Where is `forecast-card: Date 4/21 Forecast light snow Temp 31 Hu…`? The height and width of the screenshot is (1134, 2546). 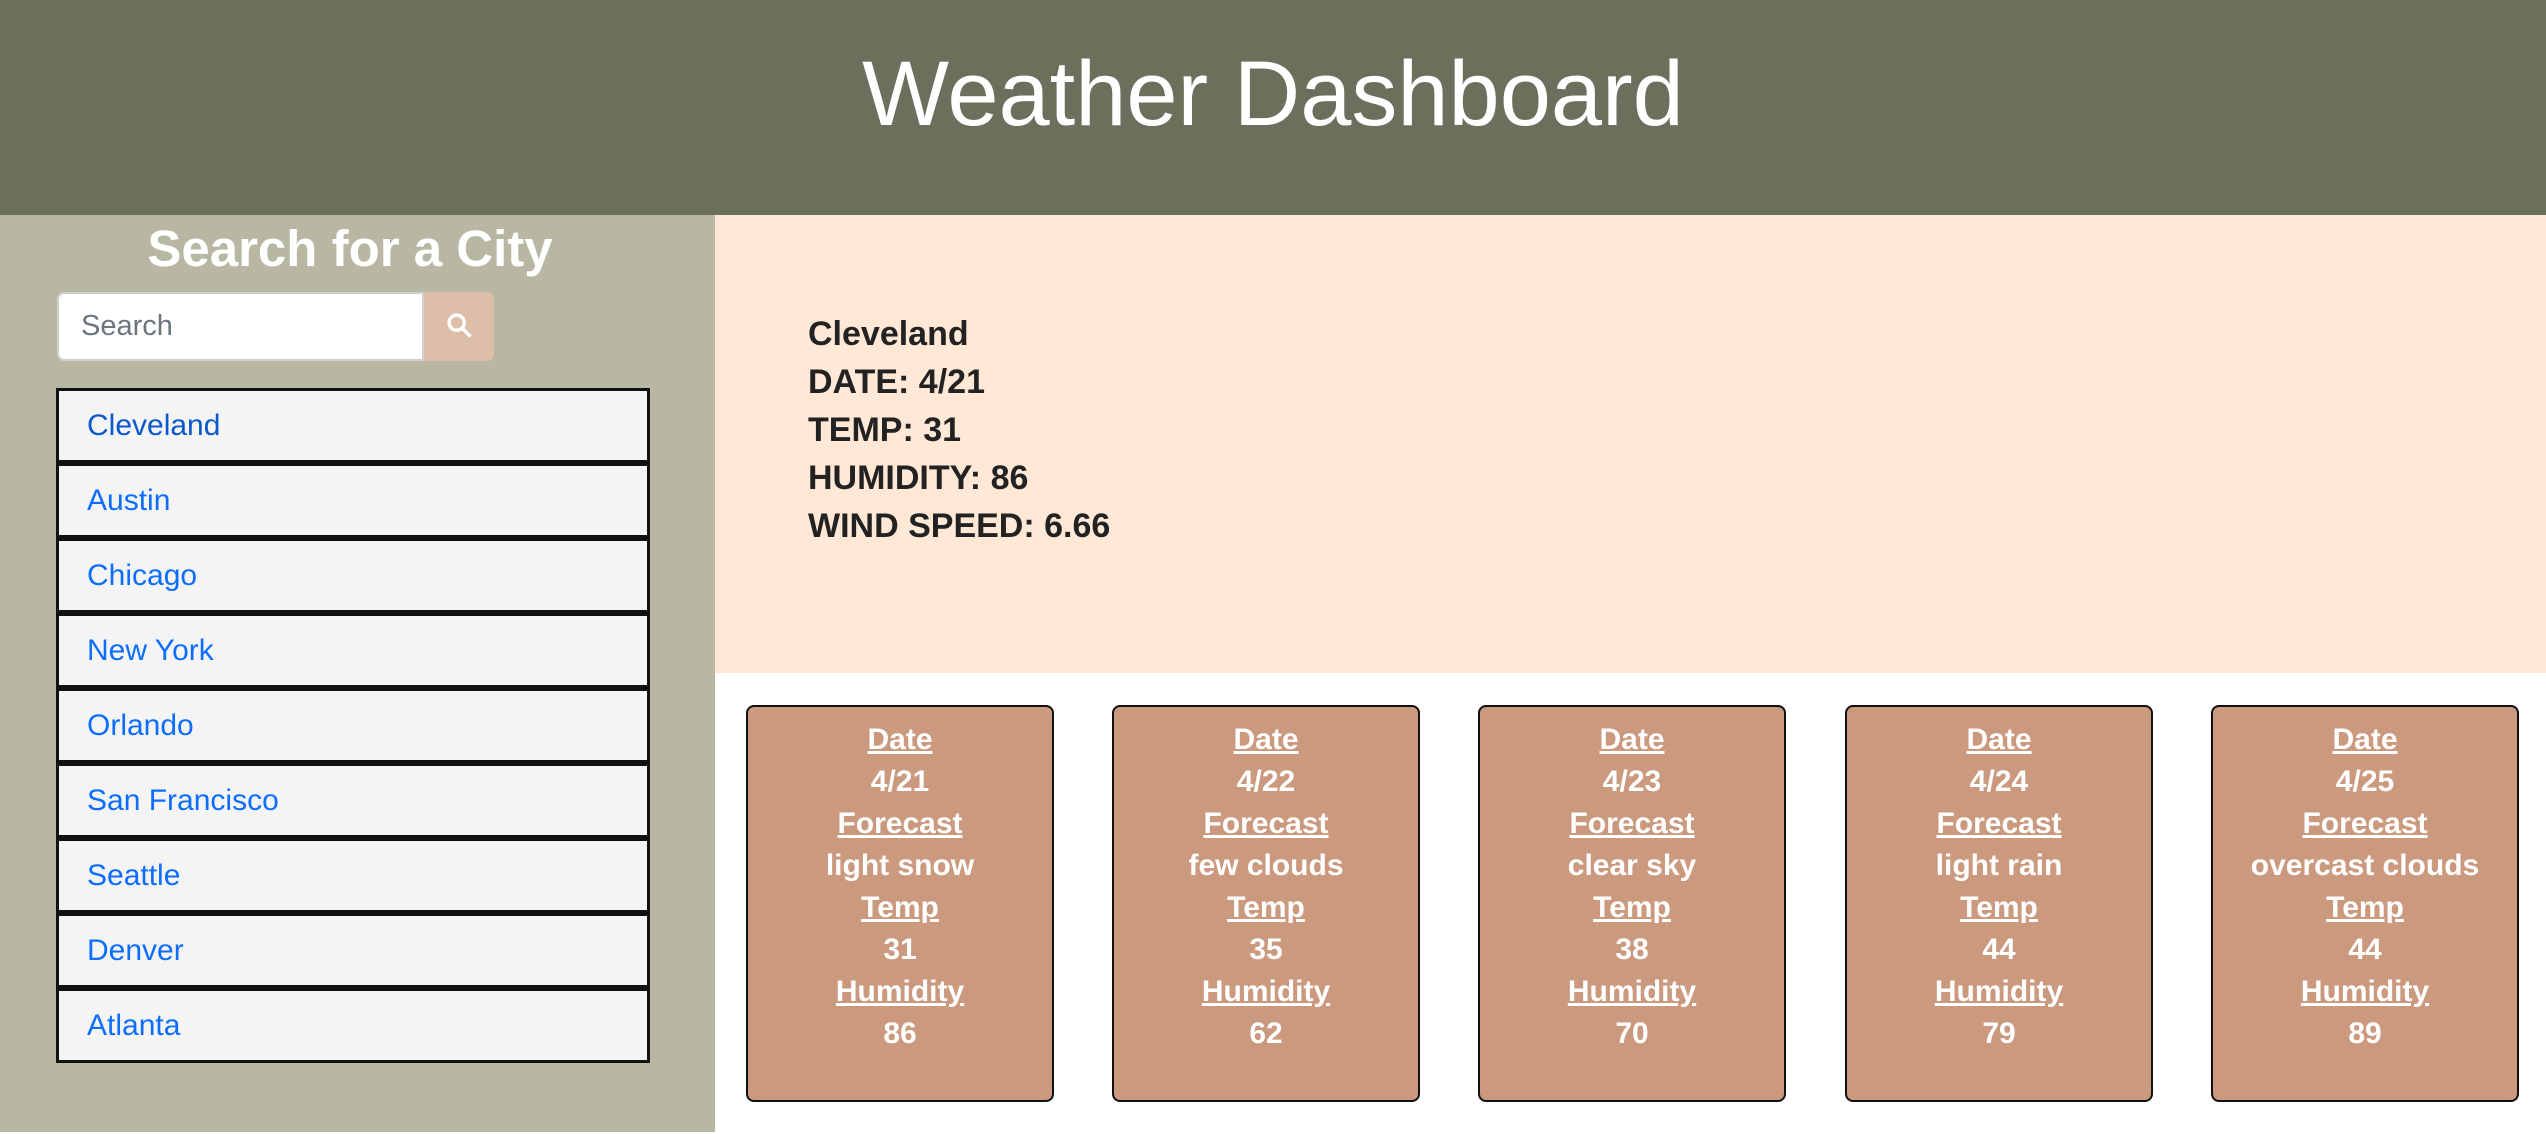
forecast-card: Date 4/21 Forecast light snow Temp 31 Hu… is located at coordinates (900, 903).